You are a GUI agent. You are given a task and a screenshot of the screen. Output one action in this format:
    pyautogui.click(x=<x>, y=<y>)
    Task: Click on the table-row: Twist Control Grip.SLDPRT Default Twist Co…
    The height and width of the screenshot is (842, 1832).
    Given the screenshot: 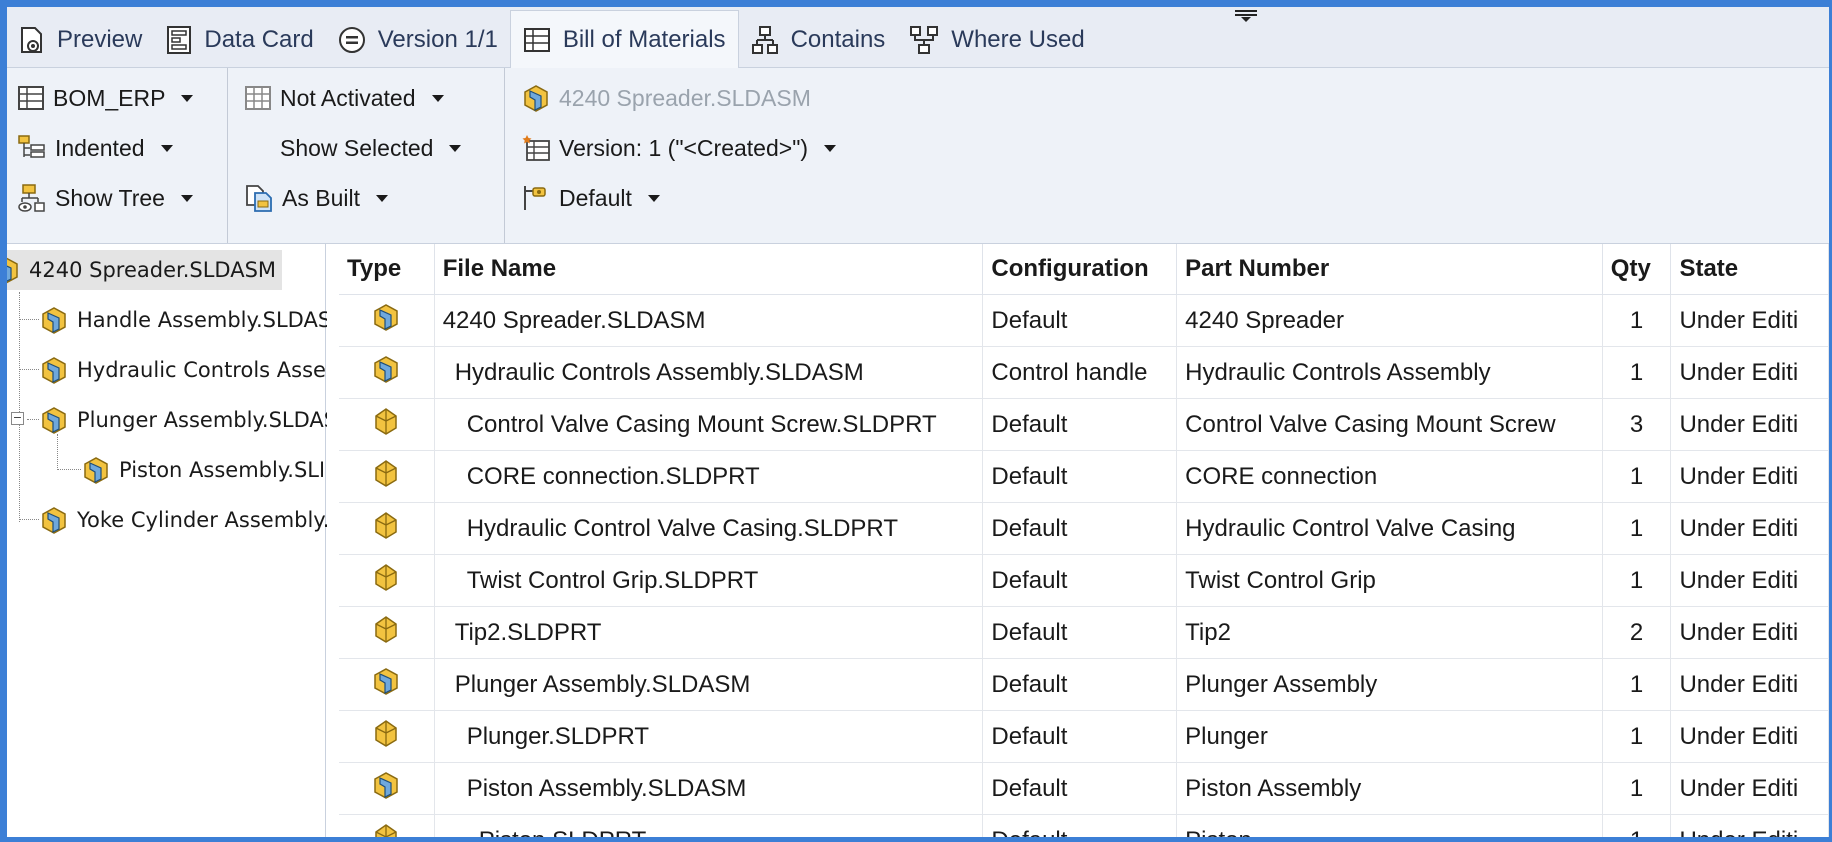 What is the action you would take?
    pyautogui.click(x=1084, y=580)
    